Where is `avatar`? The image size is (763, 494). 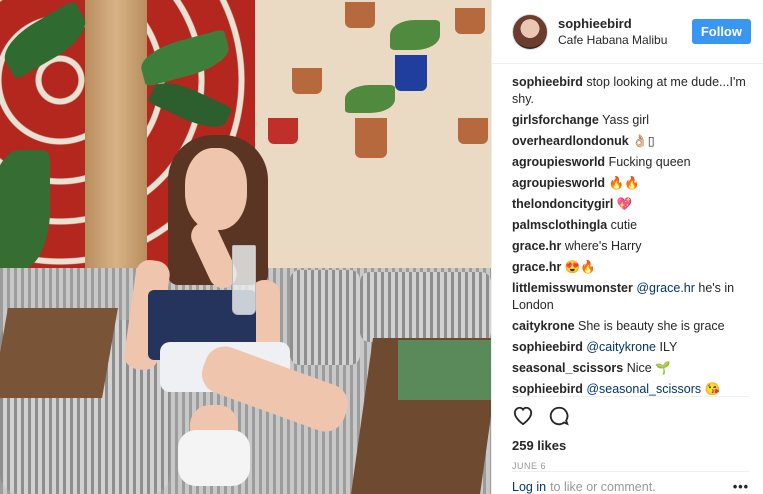
avatar is located at coordinates (530, 31).